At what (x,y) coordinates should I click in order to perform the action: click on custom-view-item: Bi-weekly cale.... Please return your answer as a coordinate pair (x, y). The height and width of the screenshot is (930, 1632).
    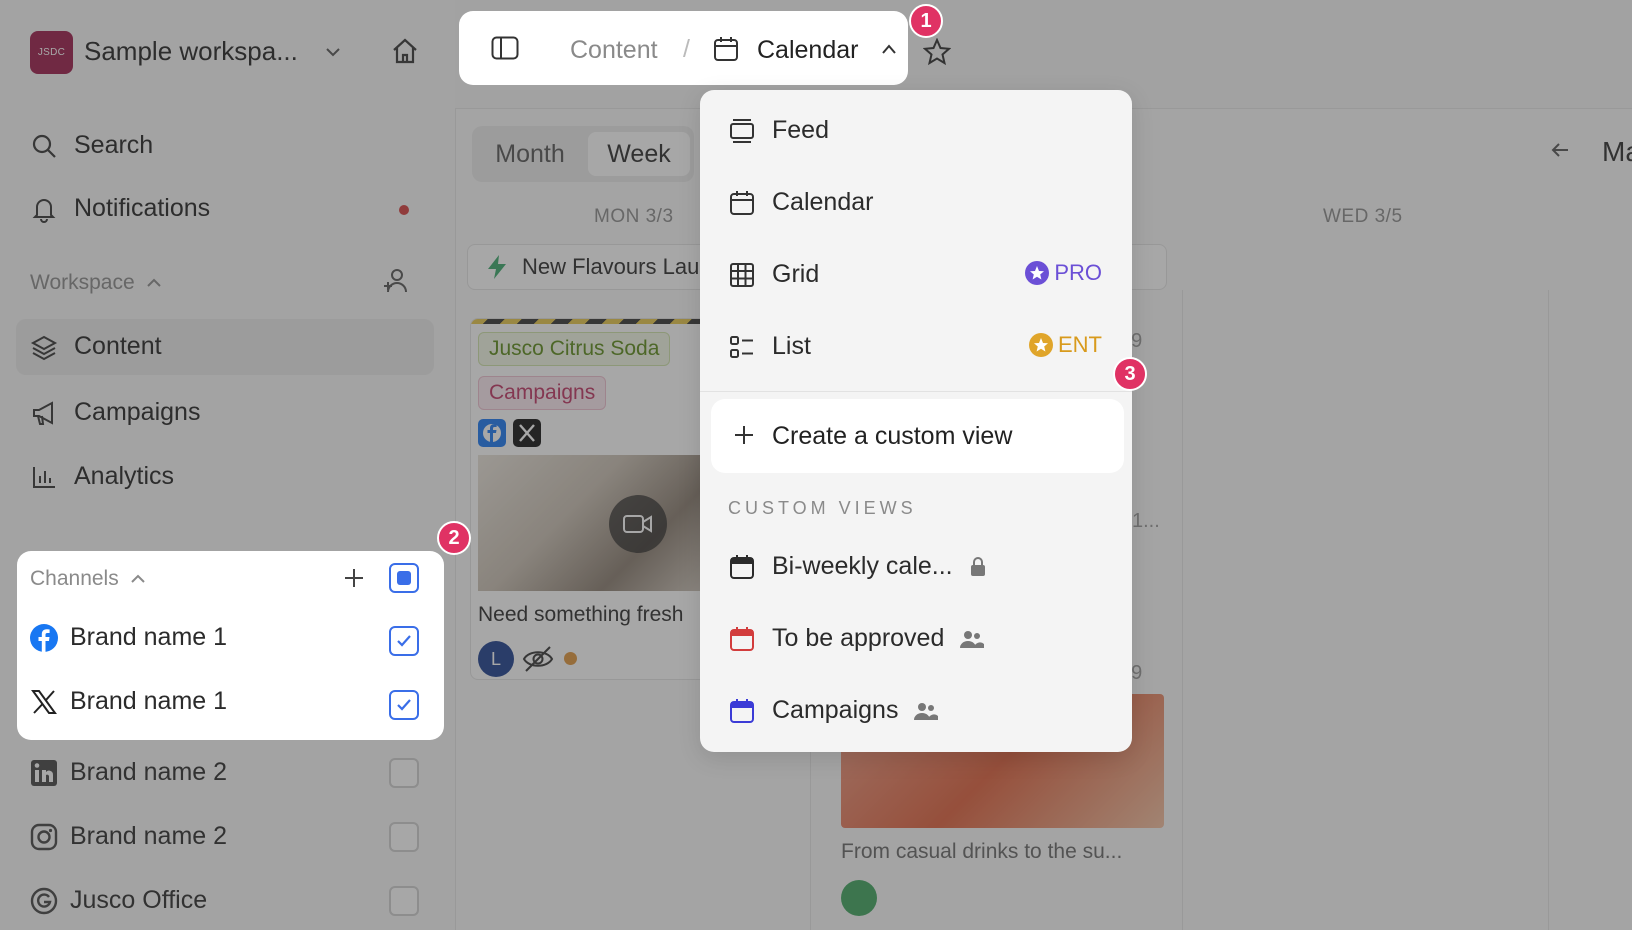
    Looking at the image, I should click on (857, 566).